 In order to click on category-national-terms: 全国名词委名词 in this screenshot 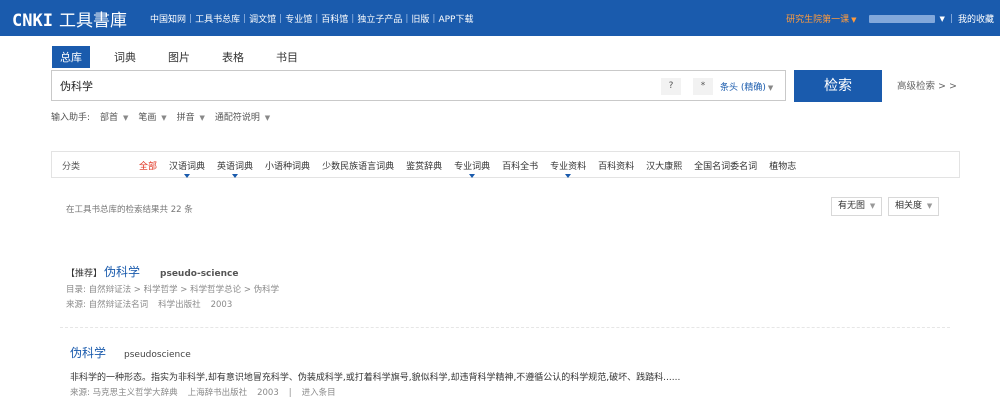, I will do `click(725, 165)`.